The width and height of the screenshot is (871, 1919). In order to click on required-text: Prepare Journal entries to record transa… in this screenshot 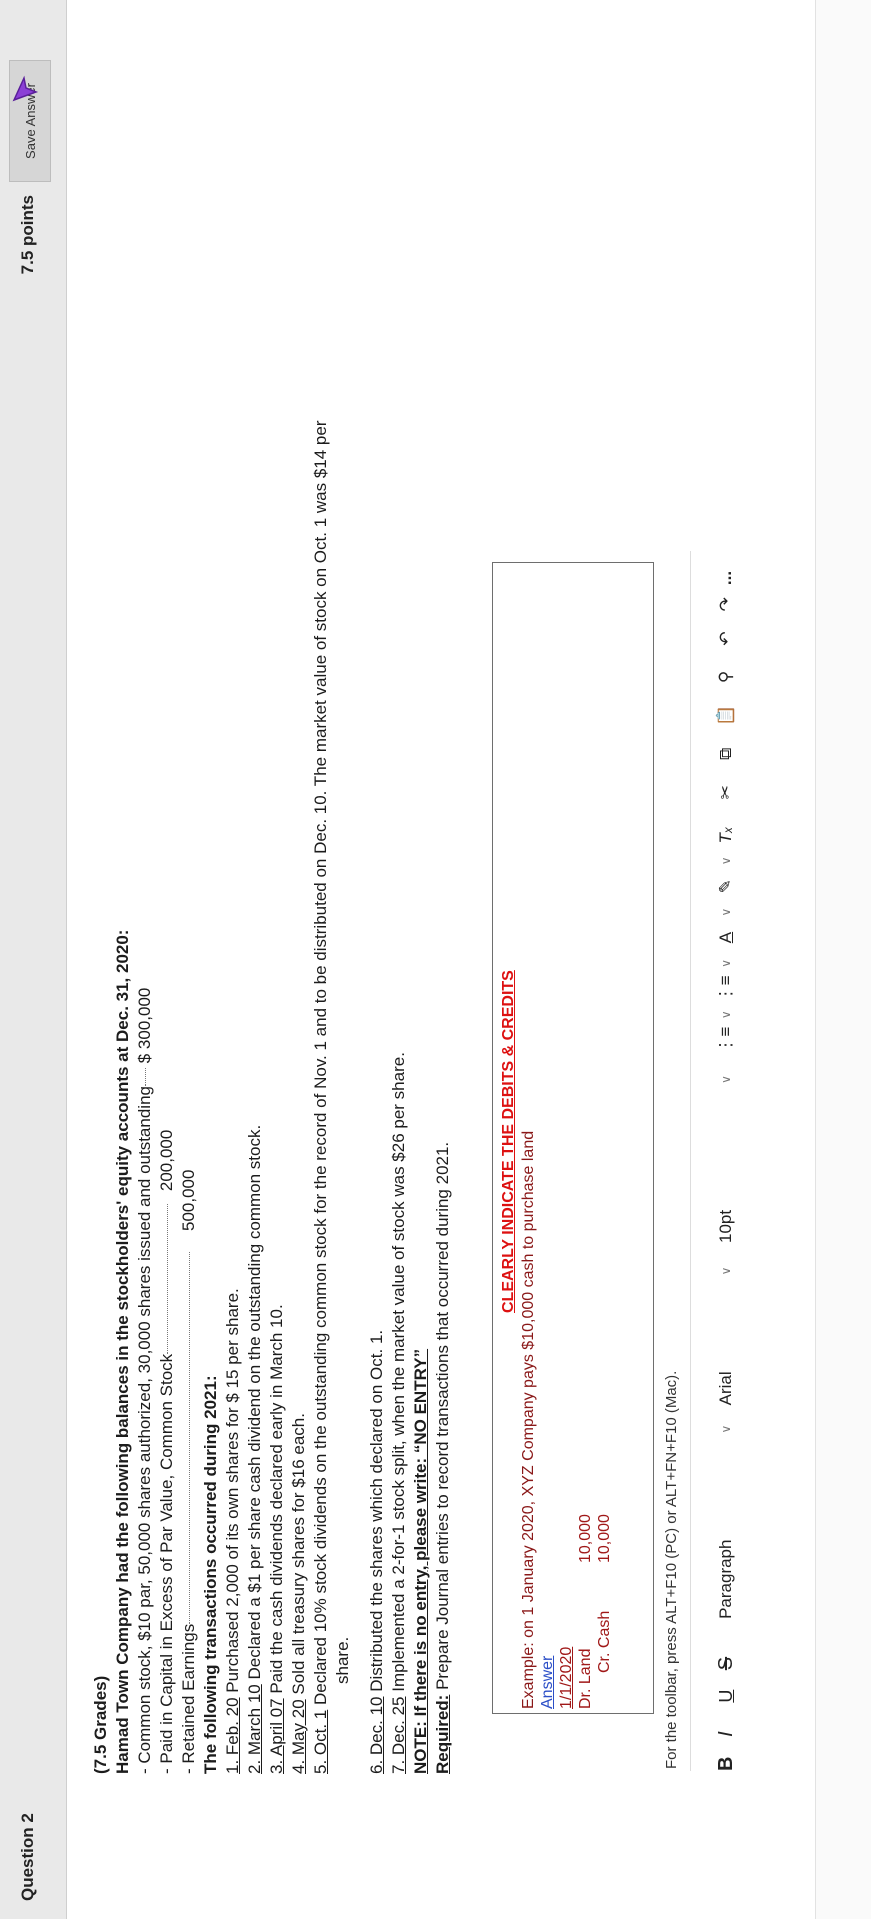, I will do `click(442, 1418)`.